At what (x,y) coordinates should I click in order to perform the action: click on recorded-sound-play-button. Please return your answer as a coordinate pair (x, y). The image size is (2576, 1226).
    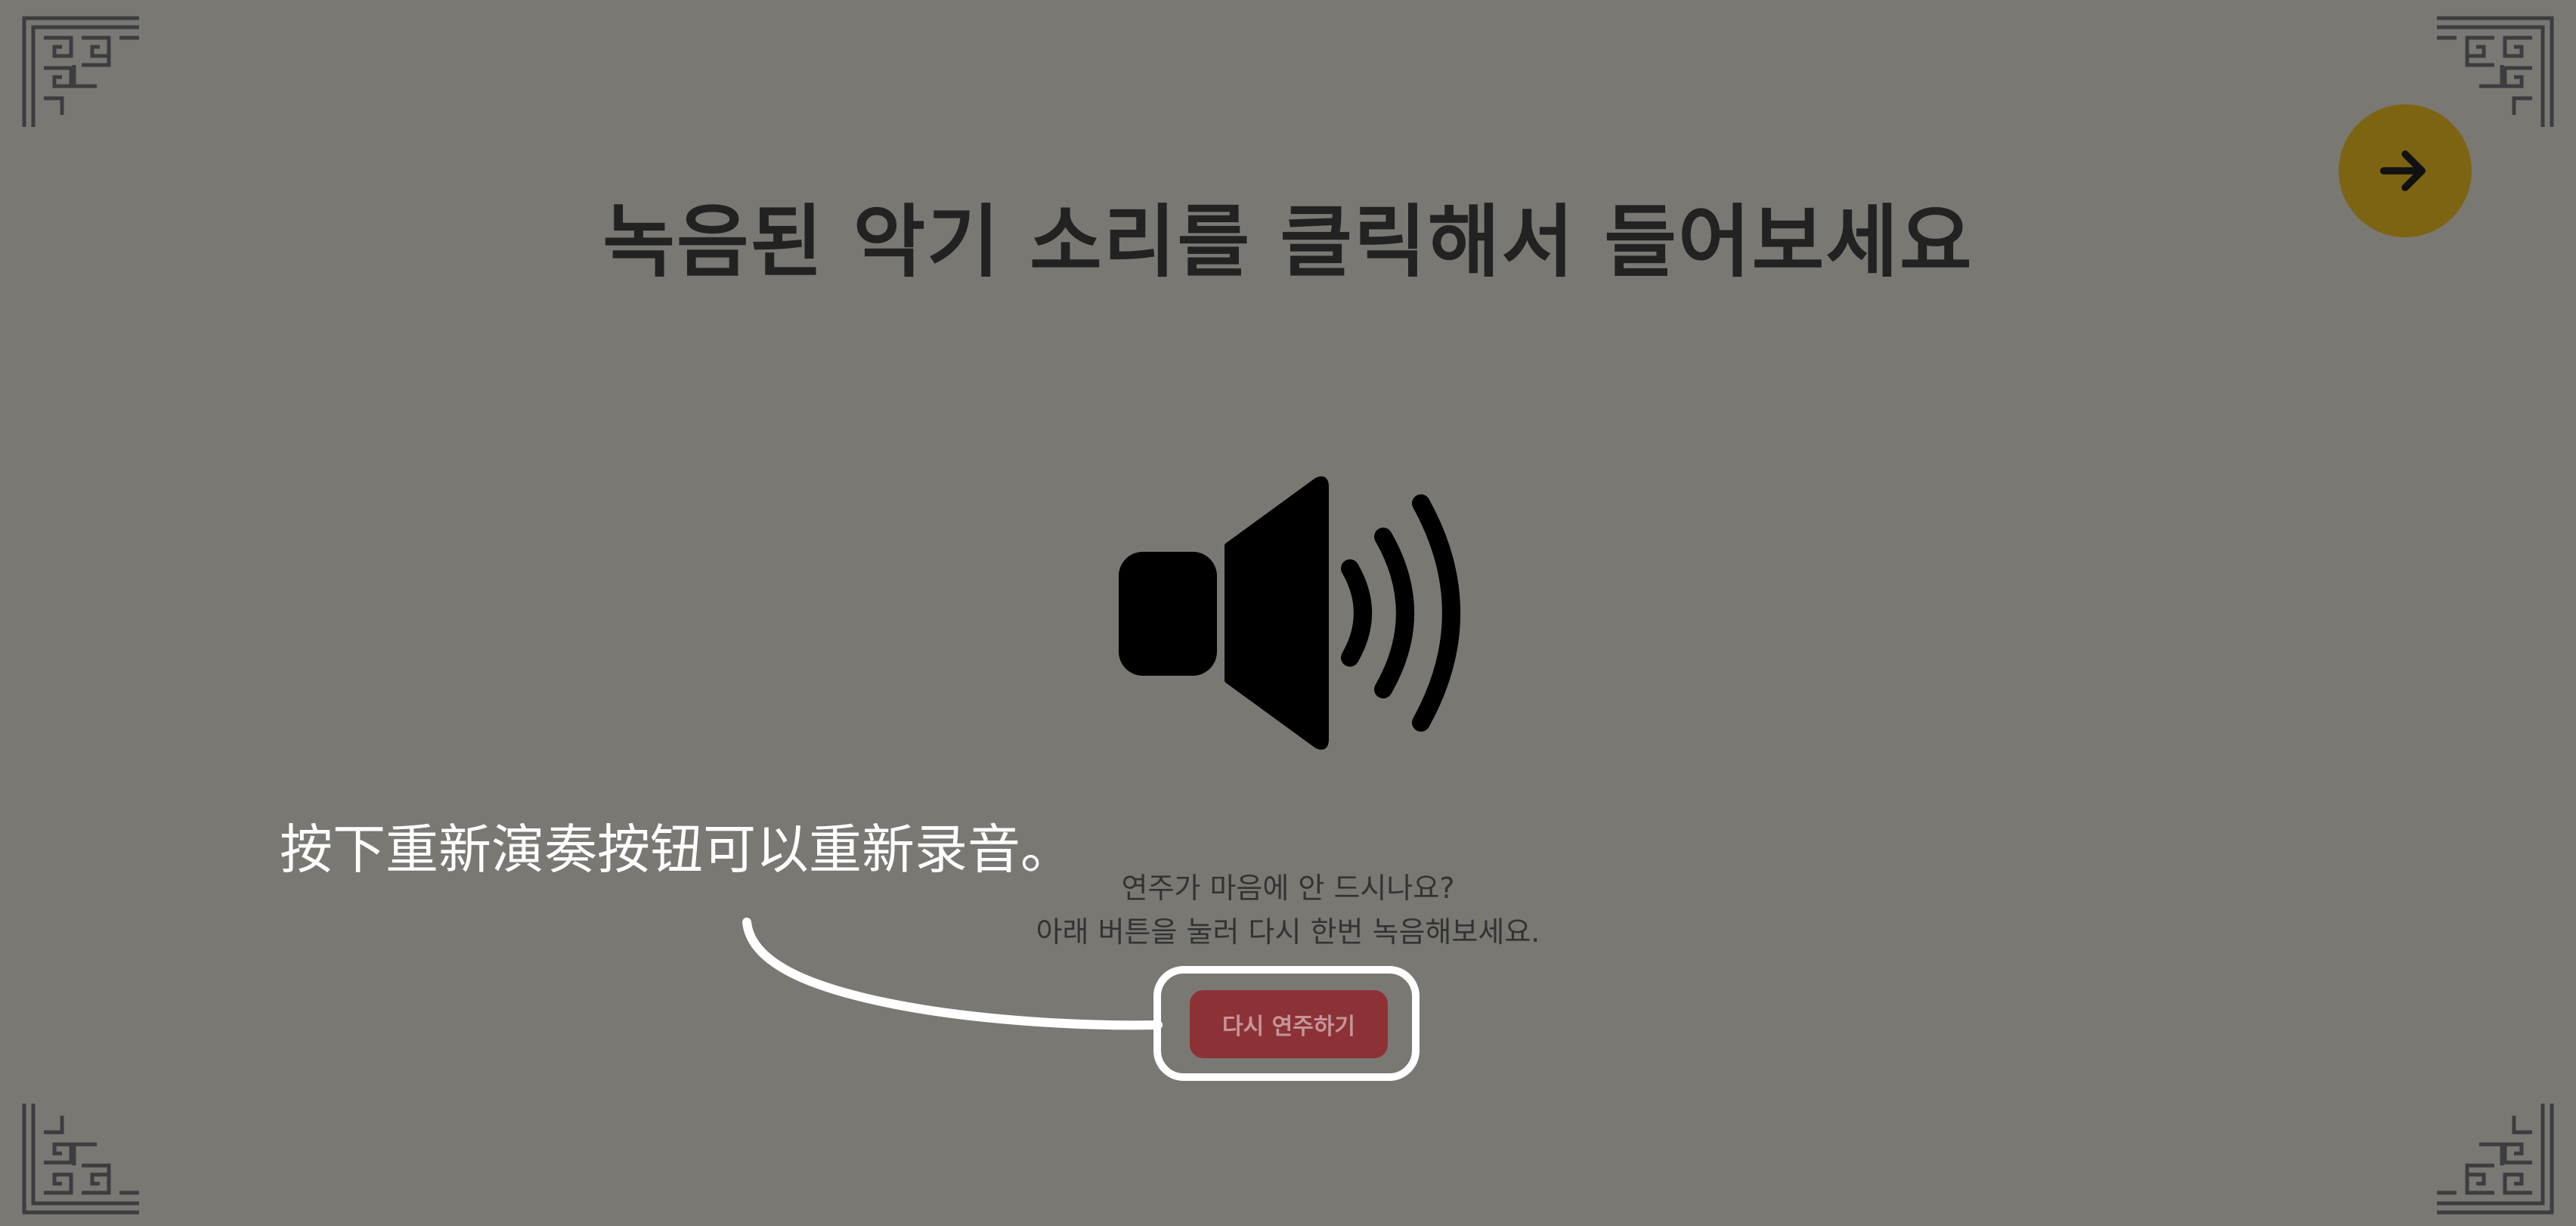
    Looking at the image, I should click on (1291, 613).